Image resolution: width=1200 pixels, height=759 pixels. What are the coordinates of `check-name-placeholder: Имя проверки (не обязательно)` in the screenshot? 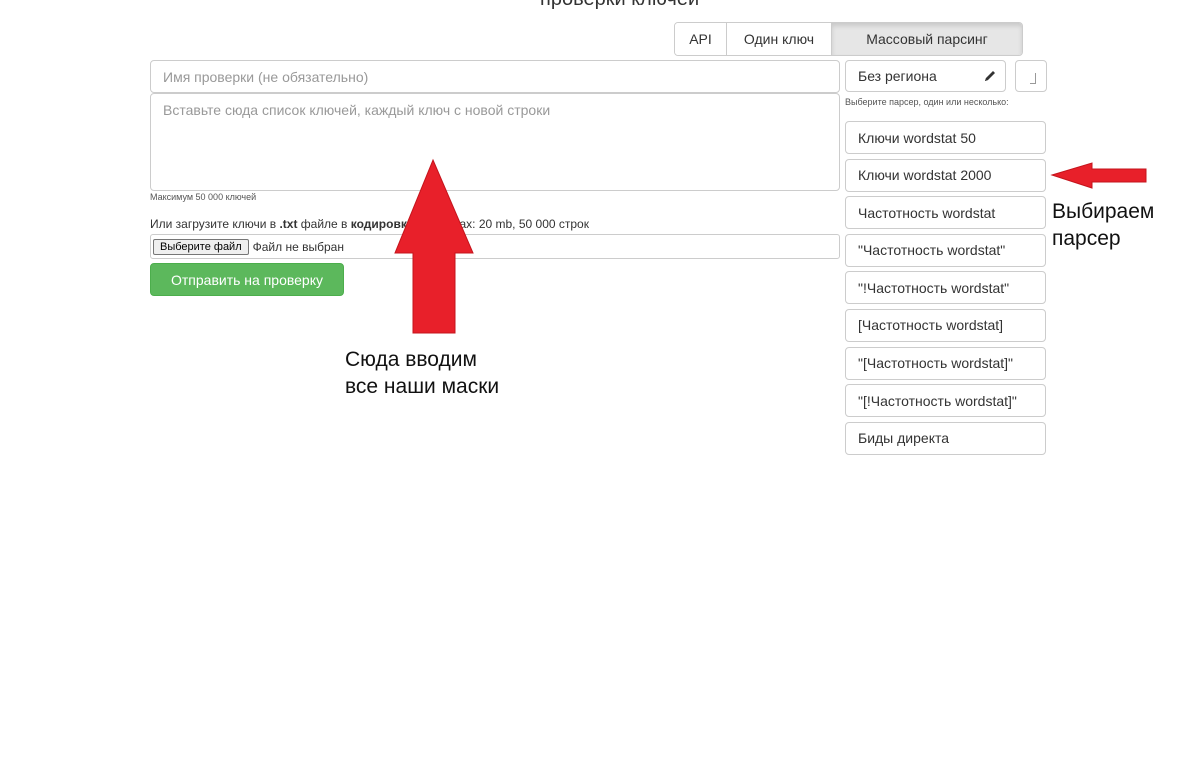 It's located at (266, 76).